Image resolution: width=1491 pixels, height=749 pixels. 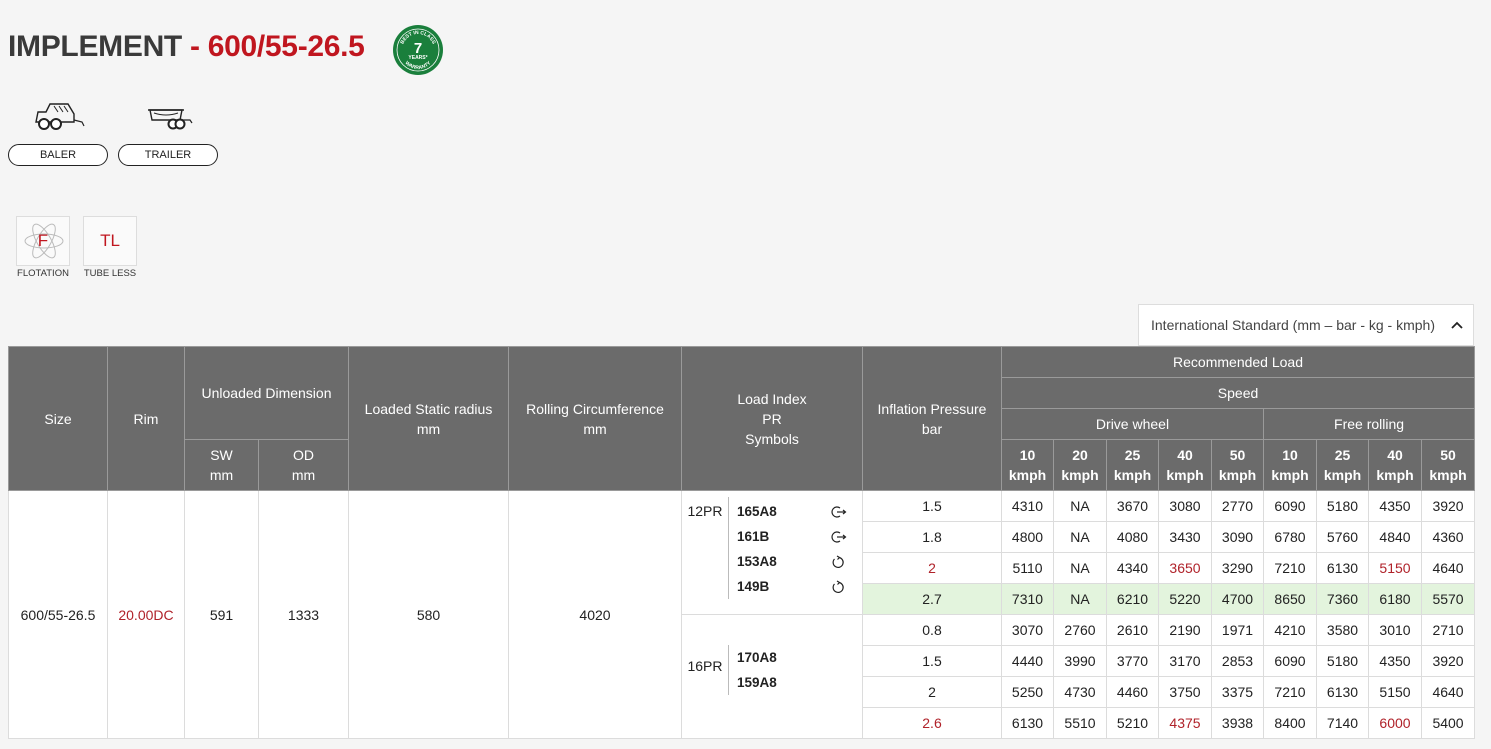 I want to click on cell-free-load: 8400, so click(x=1290, y=723).